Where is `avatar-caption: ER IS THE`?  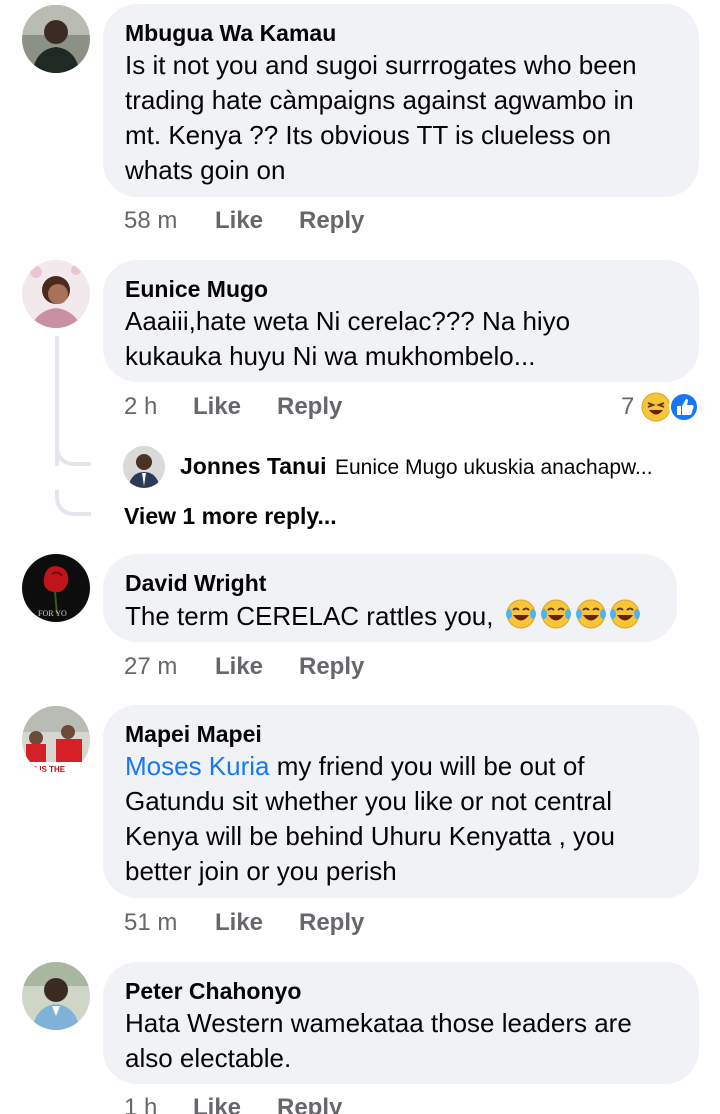
avatar-caption: ER IS THE is located at coordinates (46, 769).